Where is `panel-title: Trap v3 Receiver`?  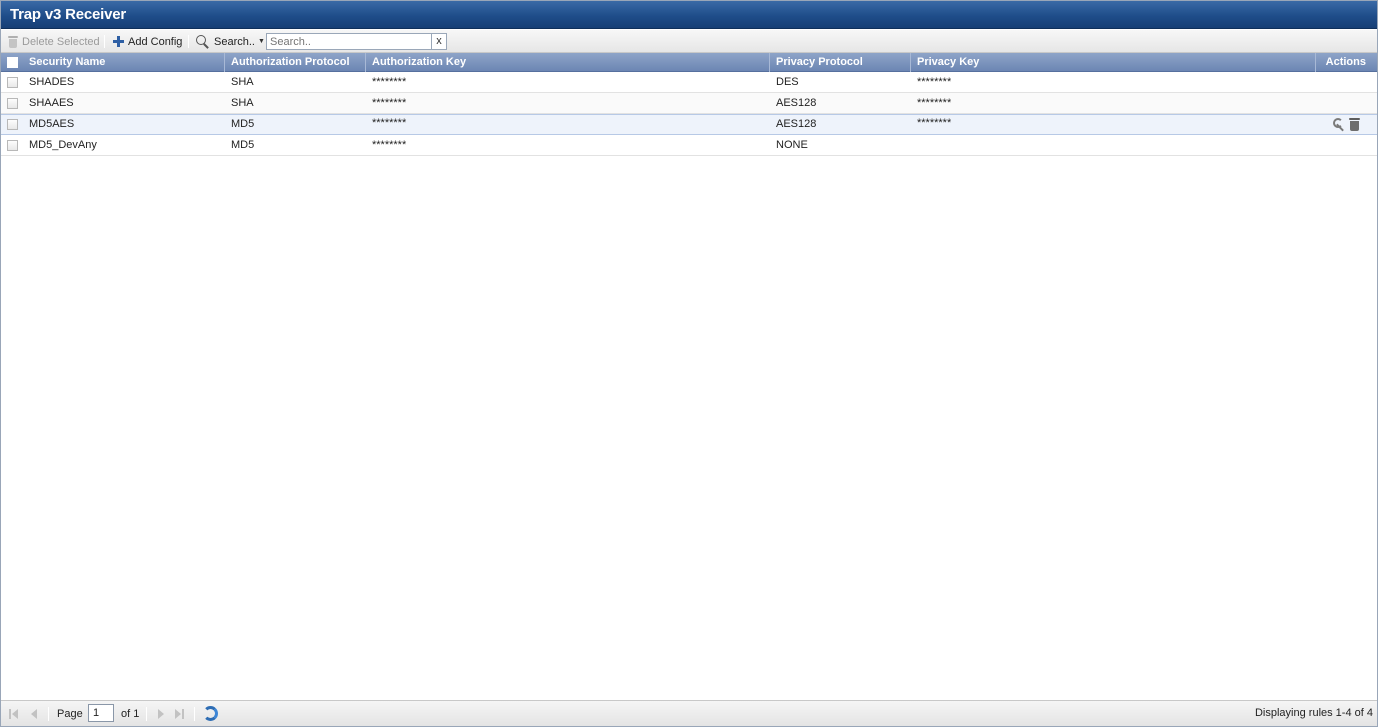
panel-title: Trap v3 Receiver is located at coordinates (68, 14).